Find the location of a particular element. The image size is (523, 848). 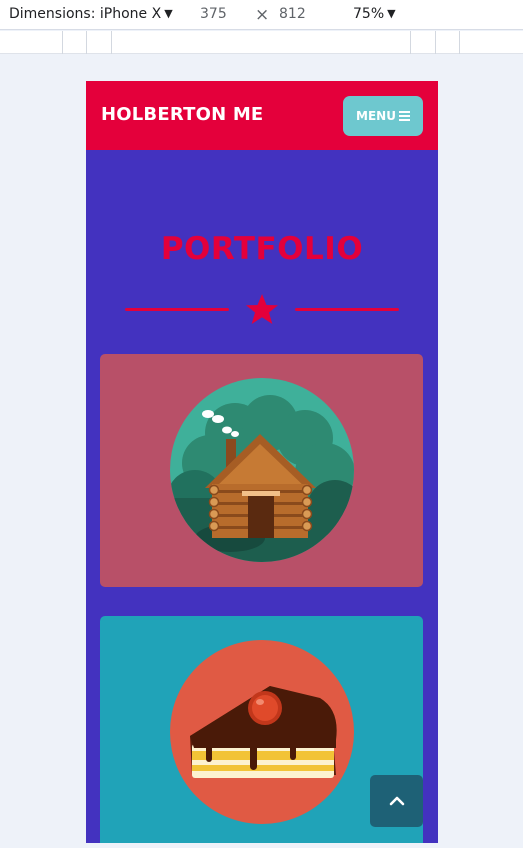

chevron-up-icon is located at coordinates (396, 801).